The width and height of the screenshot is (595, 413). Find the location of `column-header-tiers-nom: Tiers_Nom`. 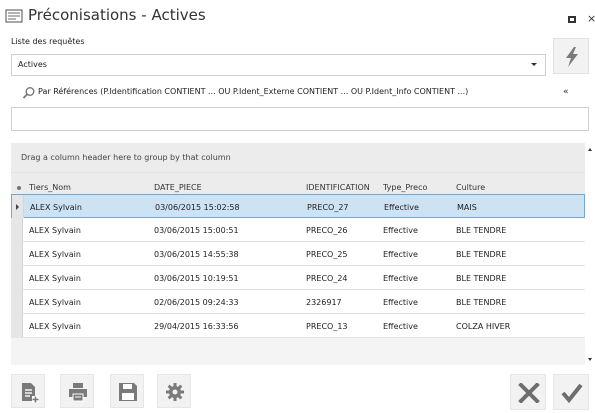

column-header-tiers-nom: Tiers_Nom is located at coordinates (50, 187).